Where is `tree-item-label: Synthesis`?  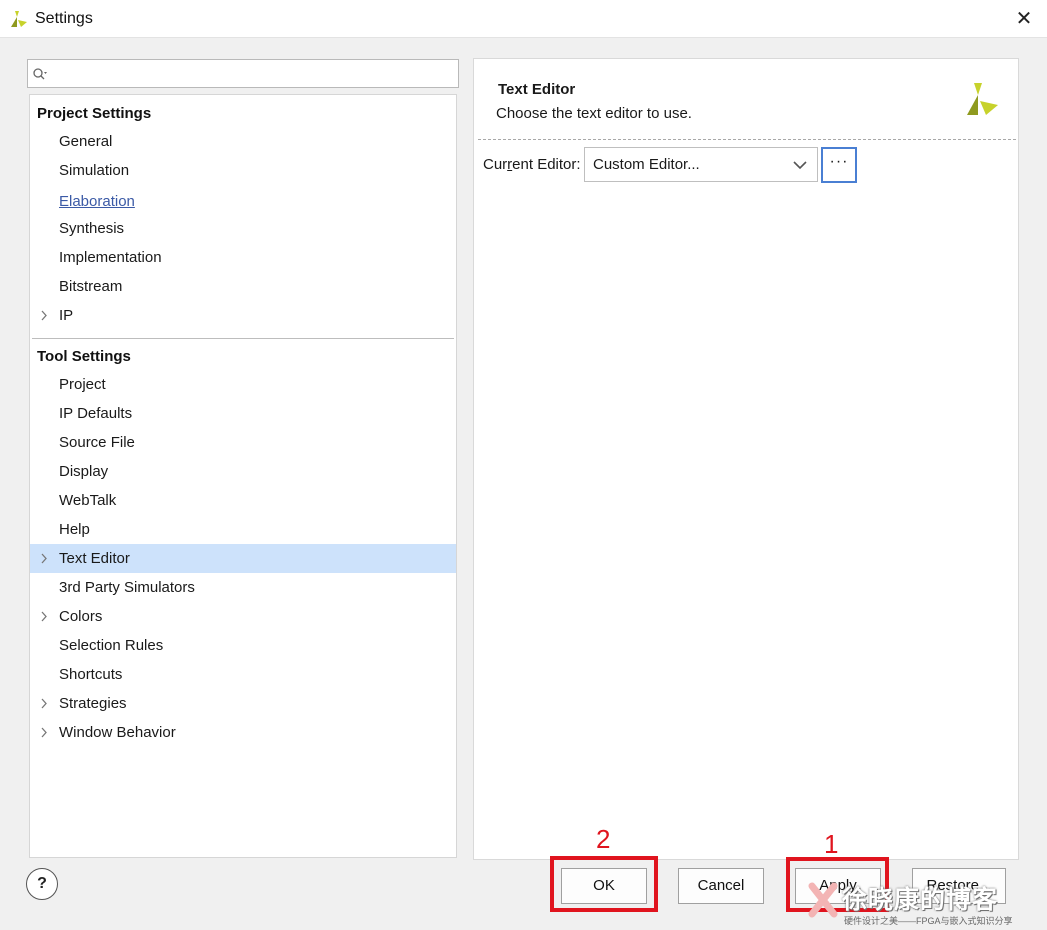
tree-item-label: Synthesis is located at coordinates (92, 228).